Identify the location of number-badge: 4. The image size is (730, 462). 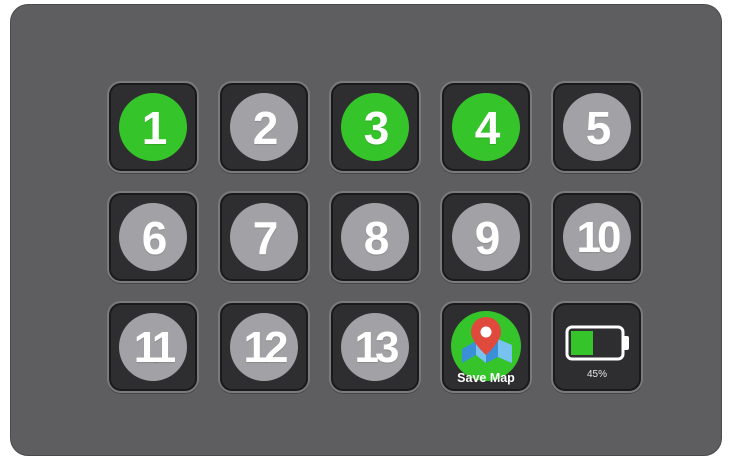
(486, 127).